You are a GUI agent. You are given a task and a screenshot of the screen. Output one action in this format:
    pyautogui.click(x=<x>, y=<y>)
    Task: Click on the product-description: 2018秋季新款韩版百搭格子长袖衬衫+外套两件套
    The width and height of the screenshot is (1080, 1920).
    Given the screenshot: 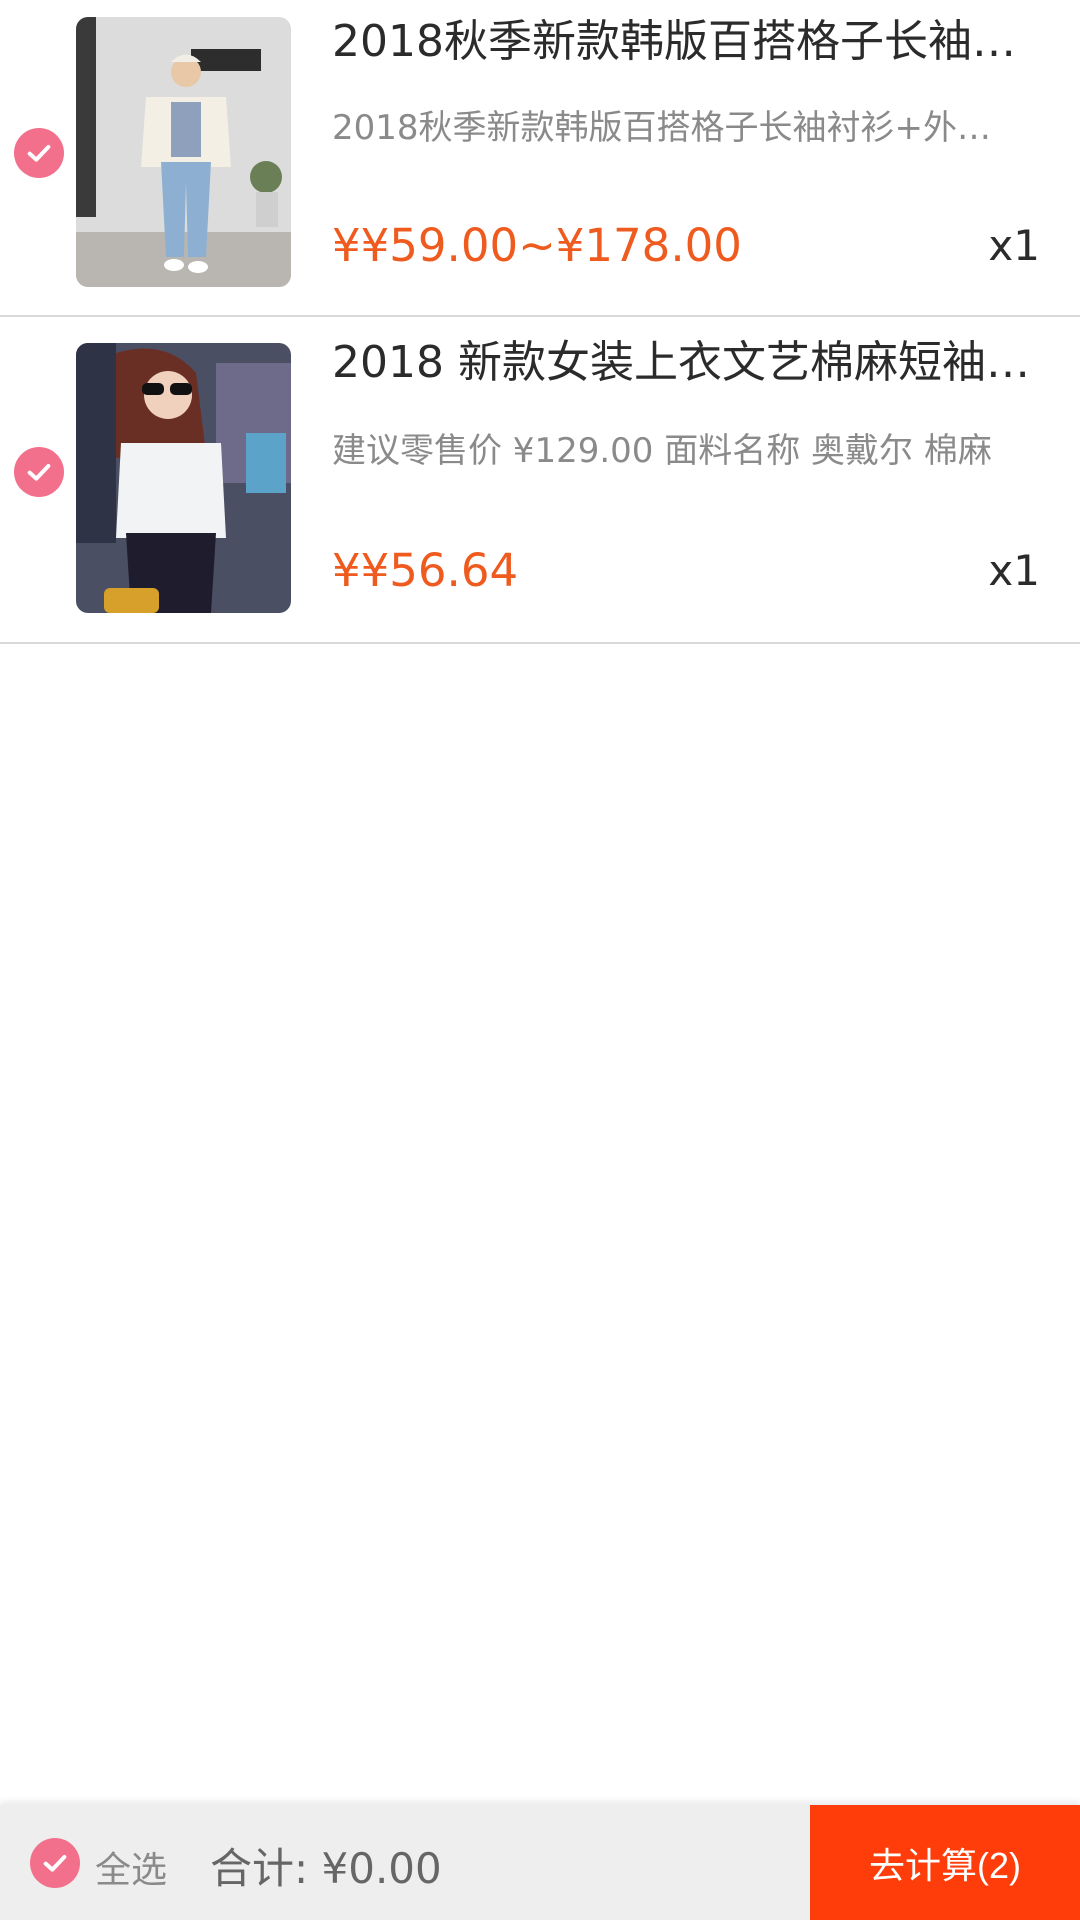 What is the action you would take?
    pyautogui.click(x=669, y=128)
    